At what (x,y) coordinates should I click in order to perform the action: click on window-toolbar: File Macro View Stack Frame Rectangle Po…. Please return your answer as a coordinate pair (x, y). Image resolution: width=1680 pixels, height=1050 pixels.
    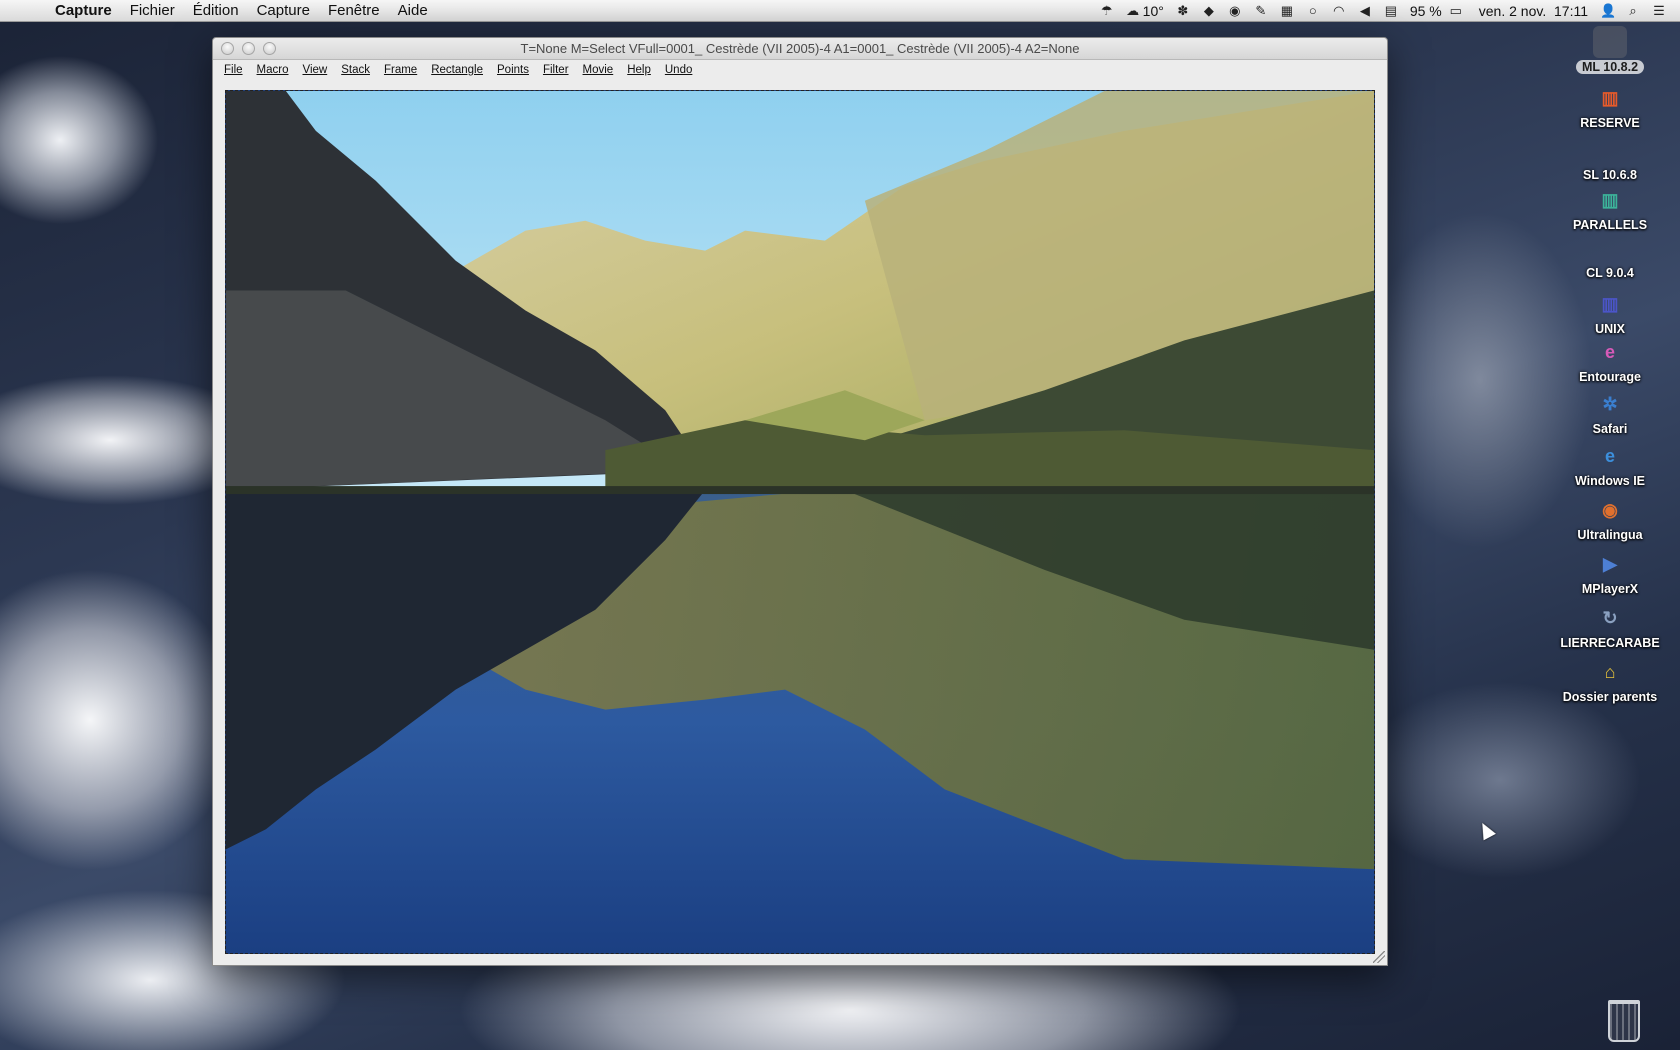
    Looking at the image, I should click on (800, 70).